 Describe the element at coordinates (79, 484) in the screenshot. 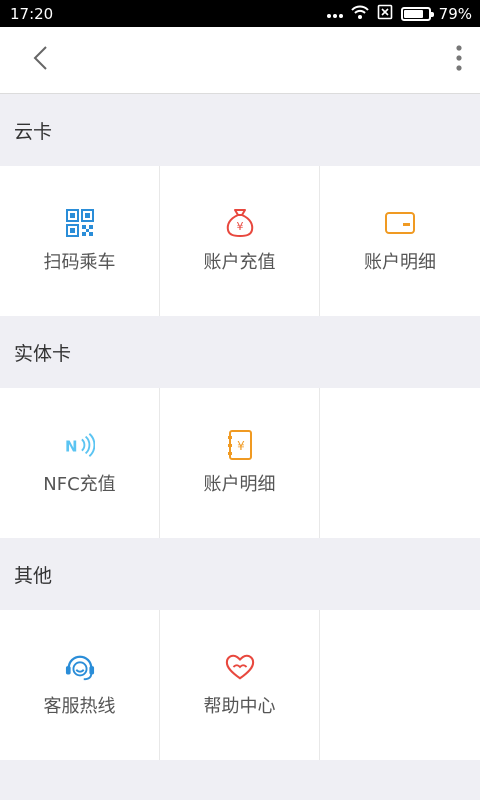

I see `nfc-recharge-label: NFC充值` at that location.